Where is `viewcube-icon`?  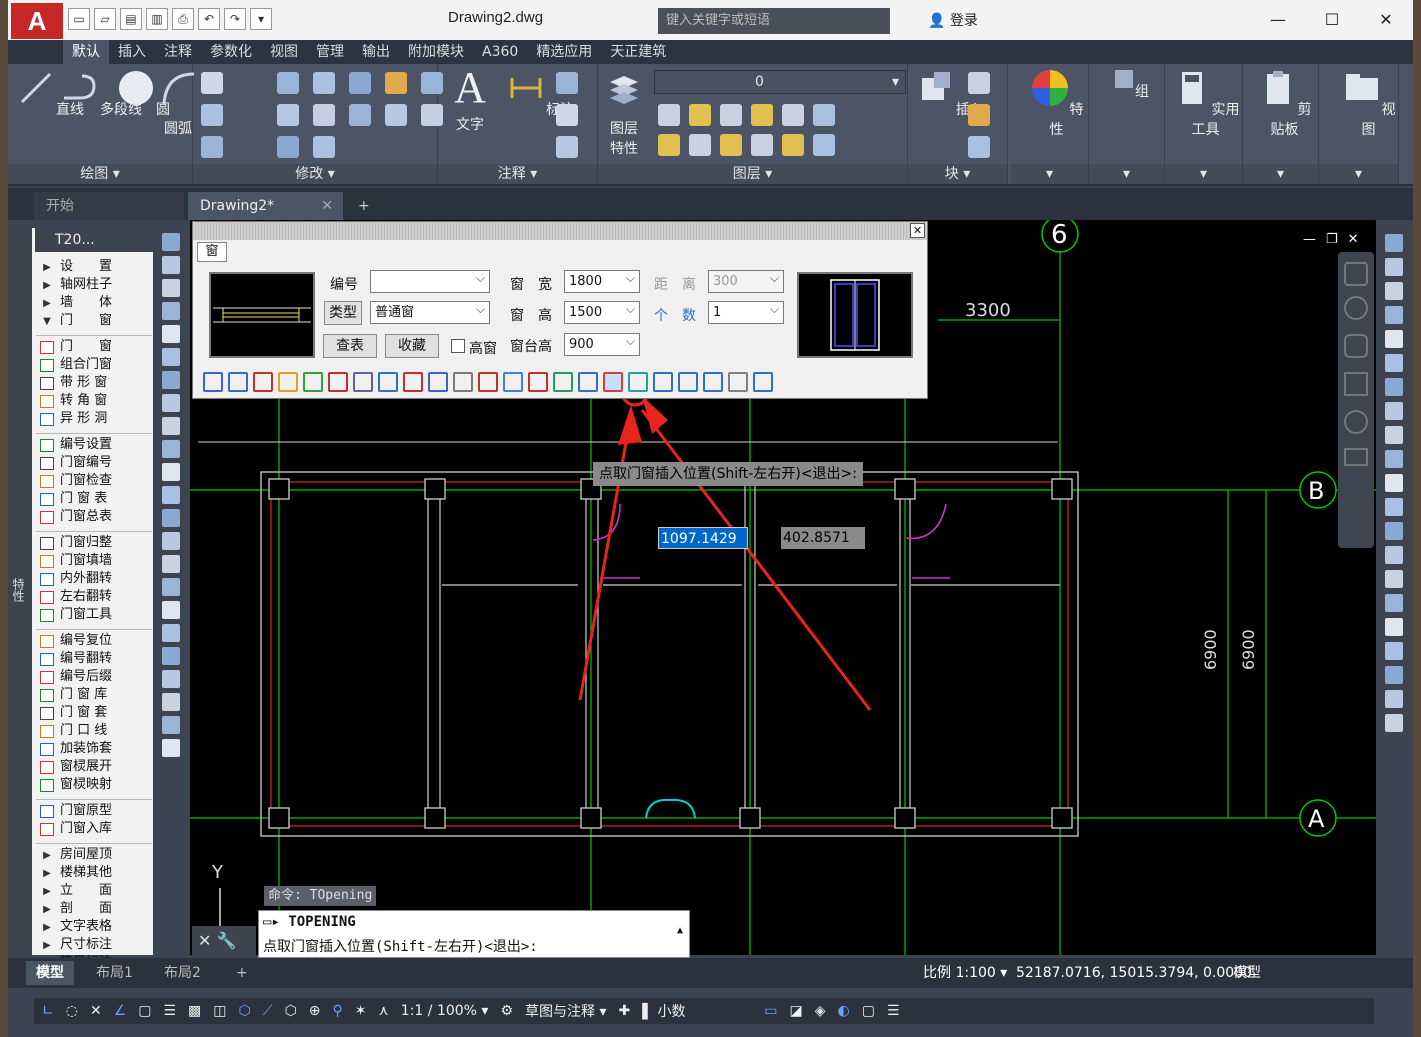
viewcube-icon is located at coordinates (1356, 274).